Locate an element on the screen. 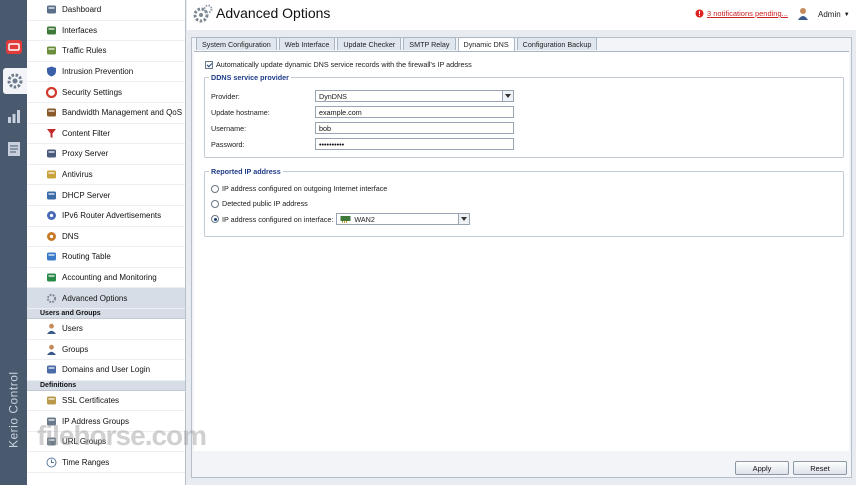  username-label: Username: is located at coordinates (229, 128).